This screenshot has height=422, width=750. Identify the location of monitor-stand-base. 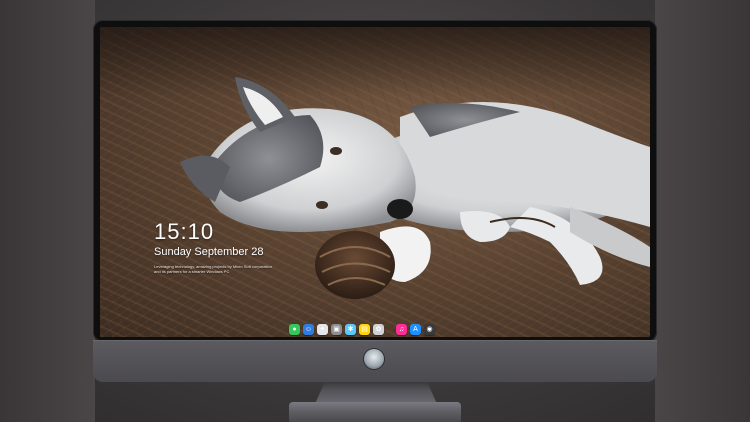
(375, 412).